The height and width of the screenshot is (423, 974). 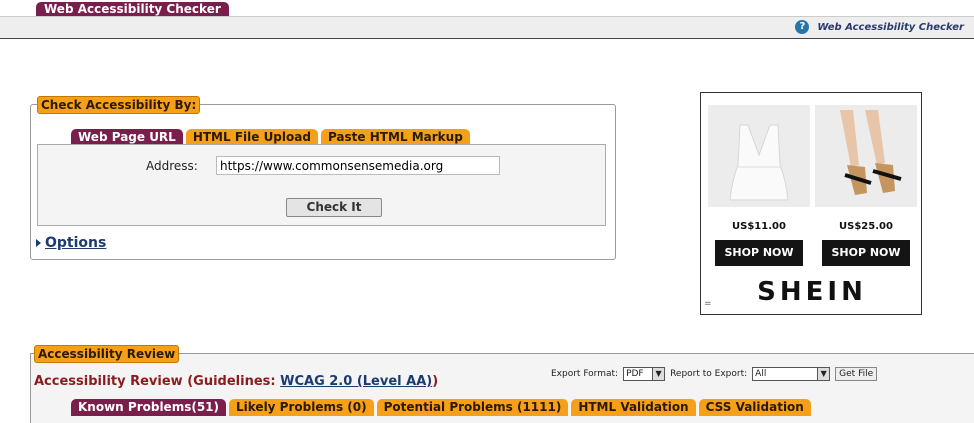 What do you see at coordinates (791, 374) in the screenshot?
I see `report-select: All ▼` at bounding box center [791, 374].